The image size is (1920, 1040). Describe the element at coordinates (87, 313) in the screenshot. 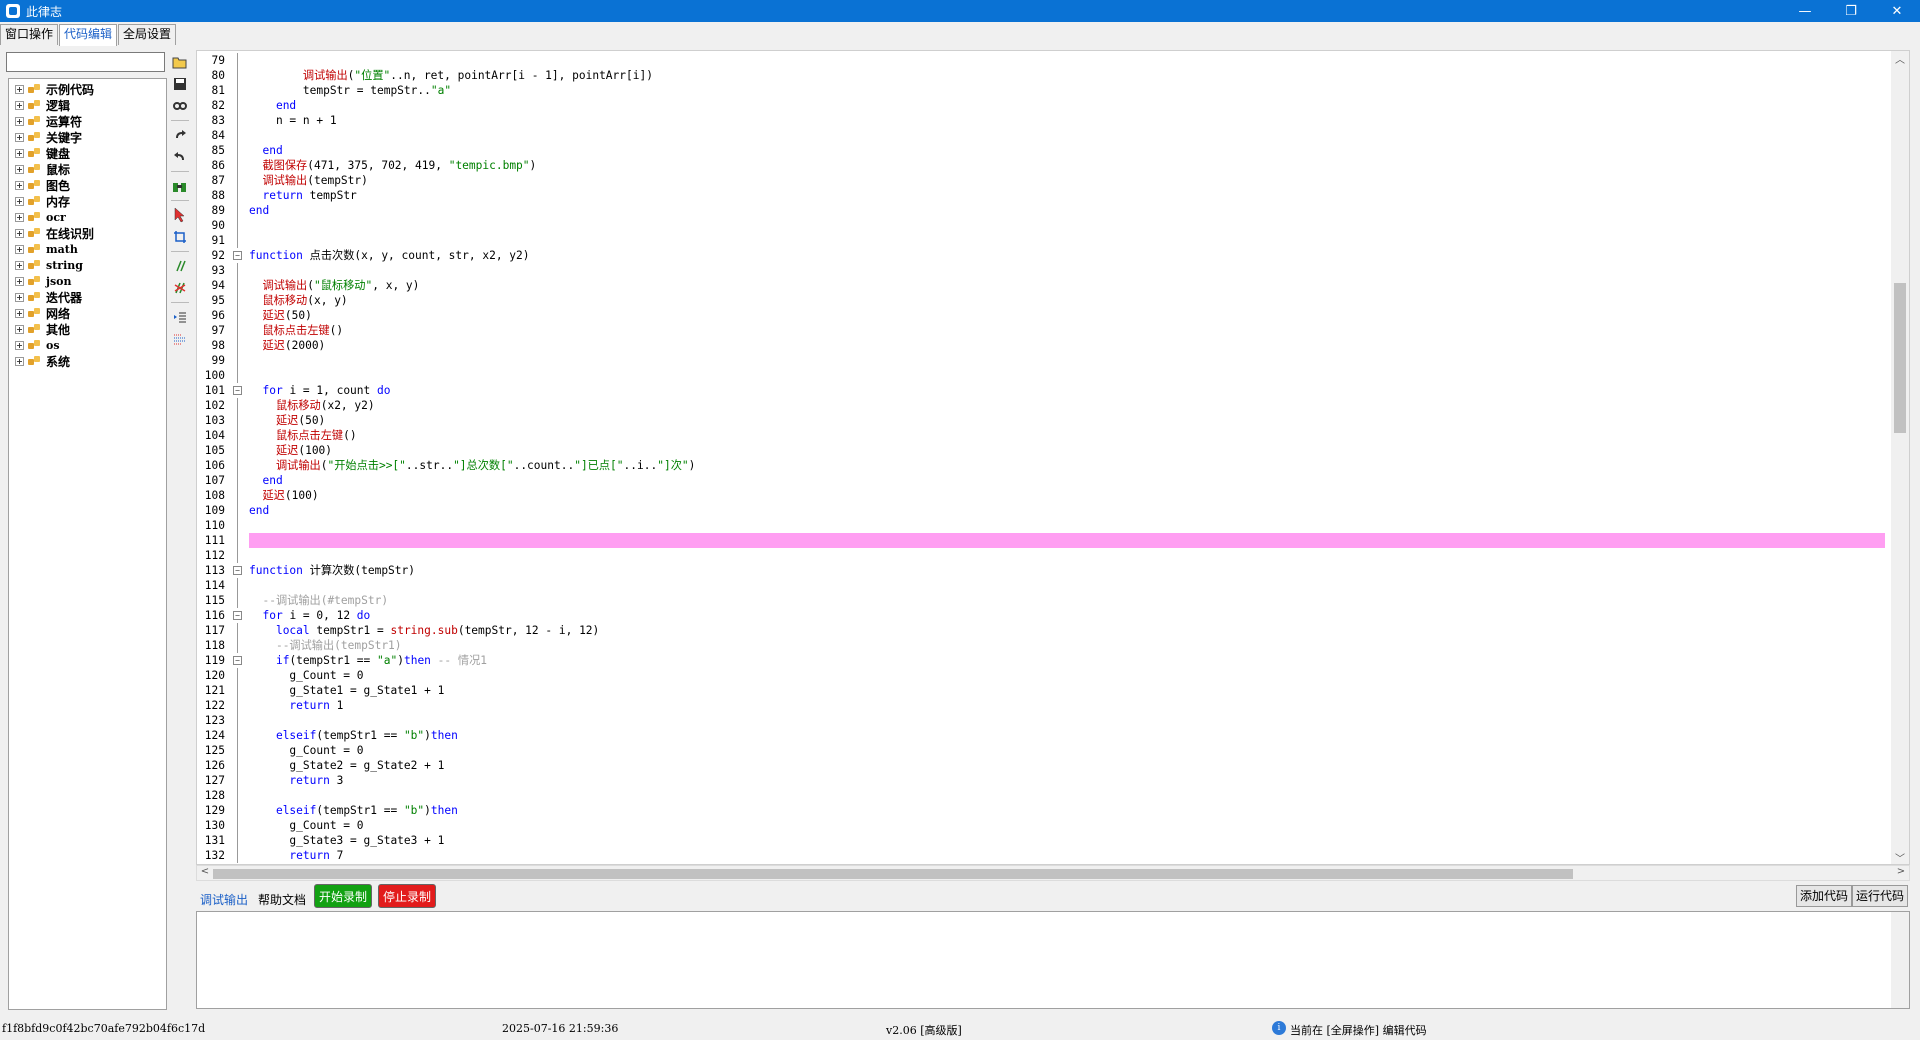

I see `tree-item: + 网络` at that location.